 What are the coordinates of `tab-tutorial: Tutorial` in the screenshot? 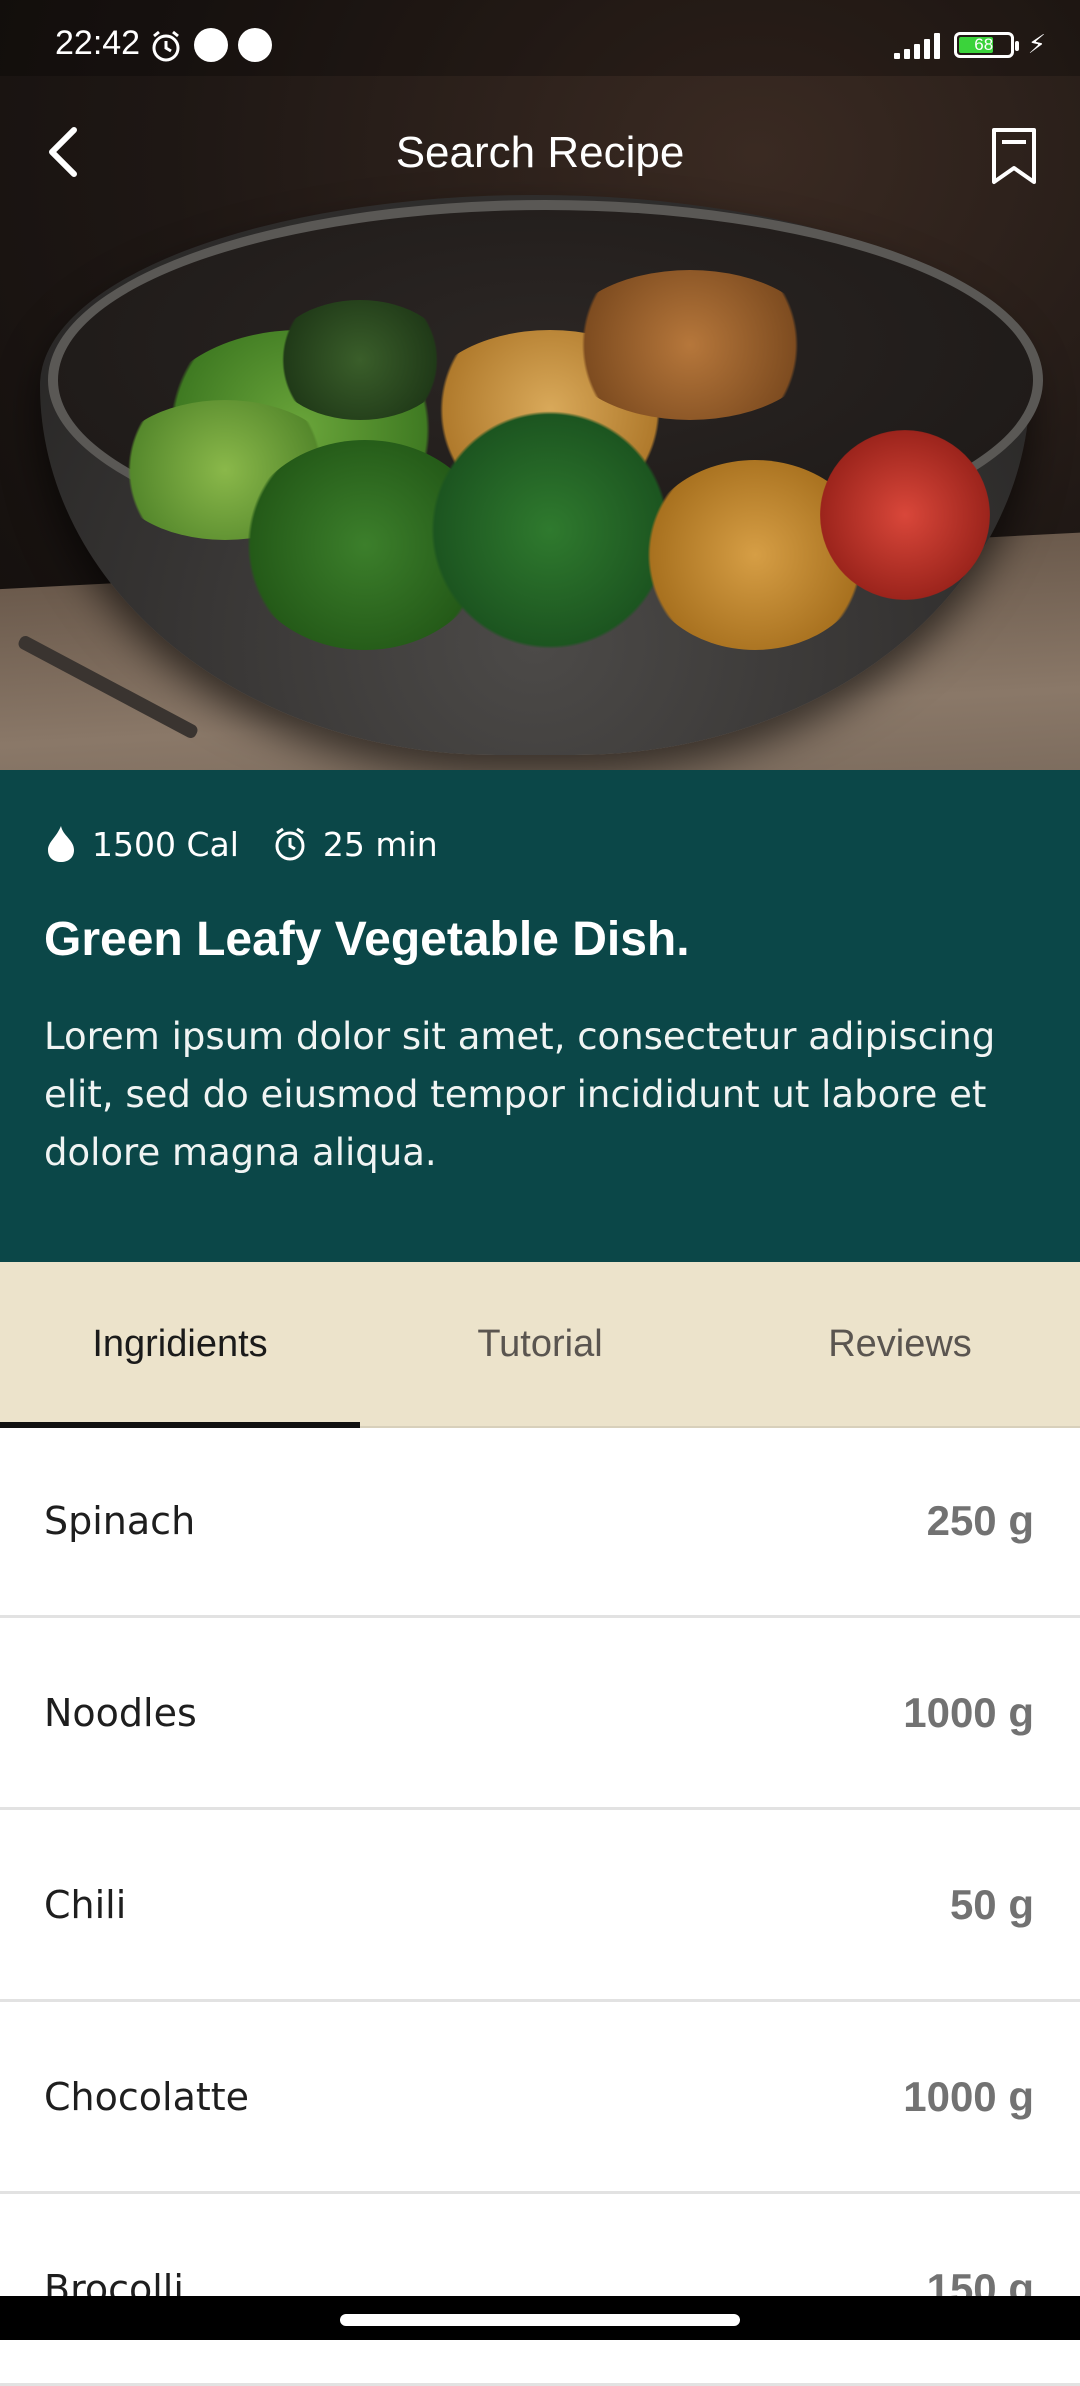 It's located at (540, 1344).